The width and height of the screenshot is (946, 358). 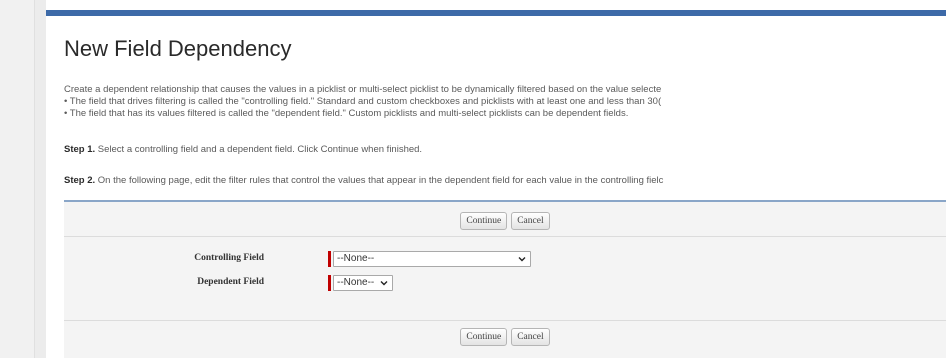 I want to click on dependent-field-value: --None--, so click(x=356, y=282).